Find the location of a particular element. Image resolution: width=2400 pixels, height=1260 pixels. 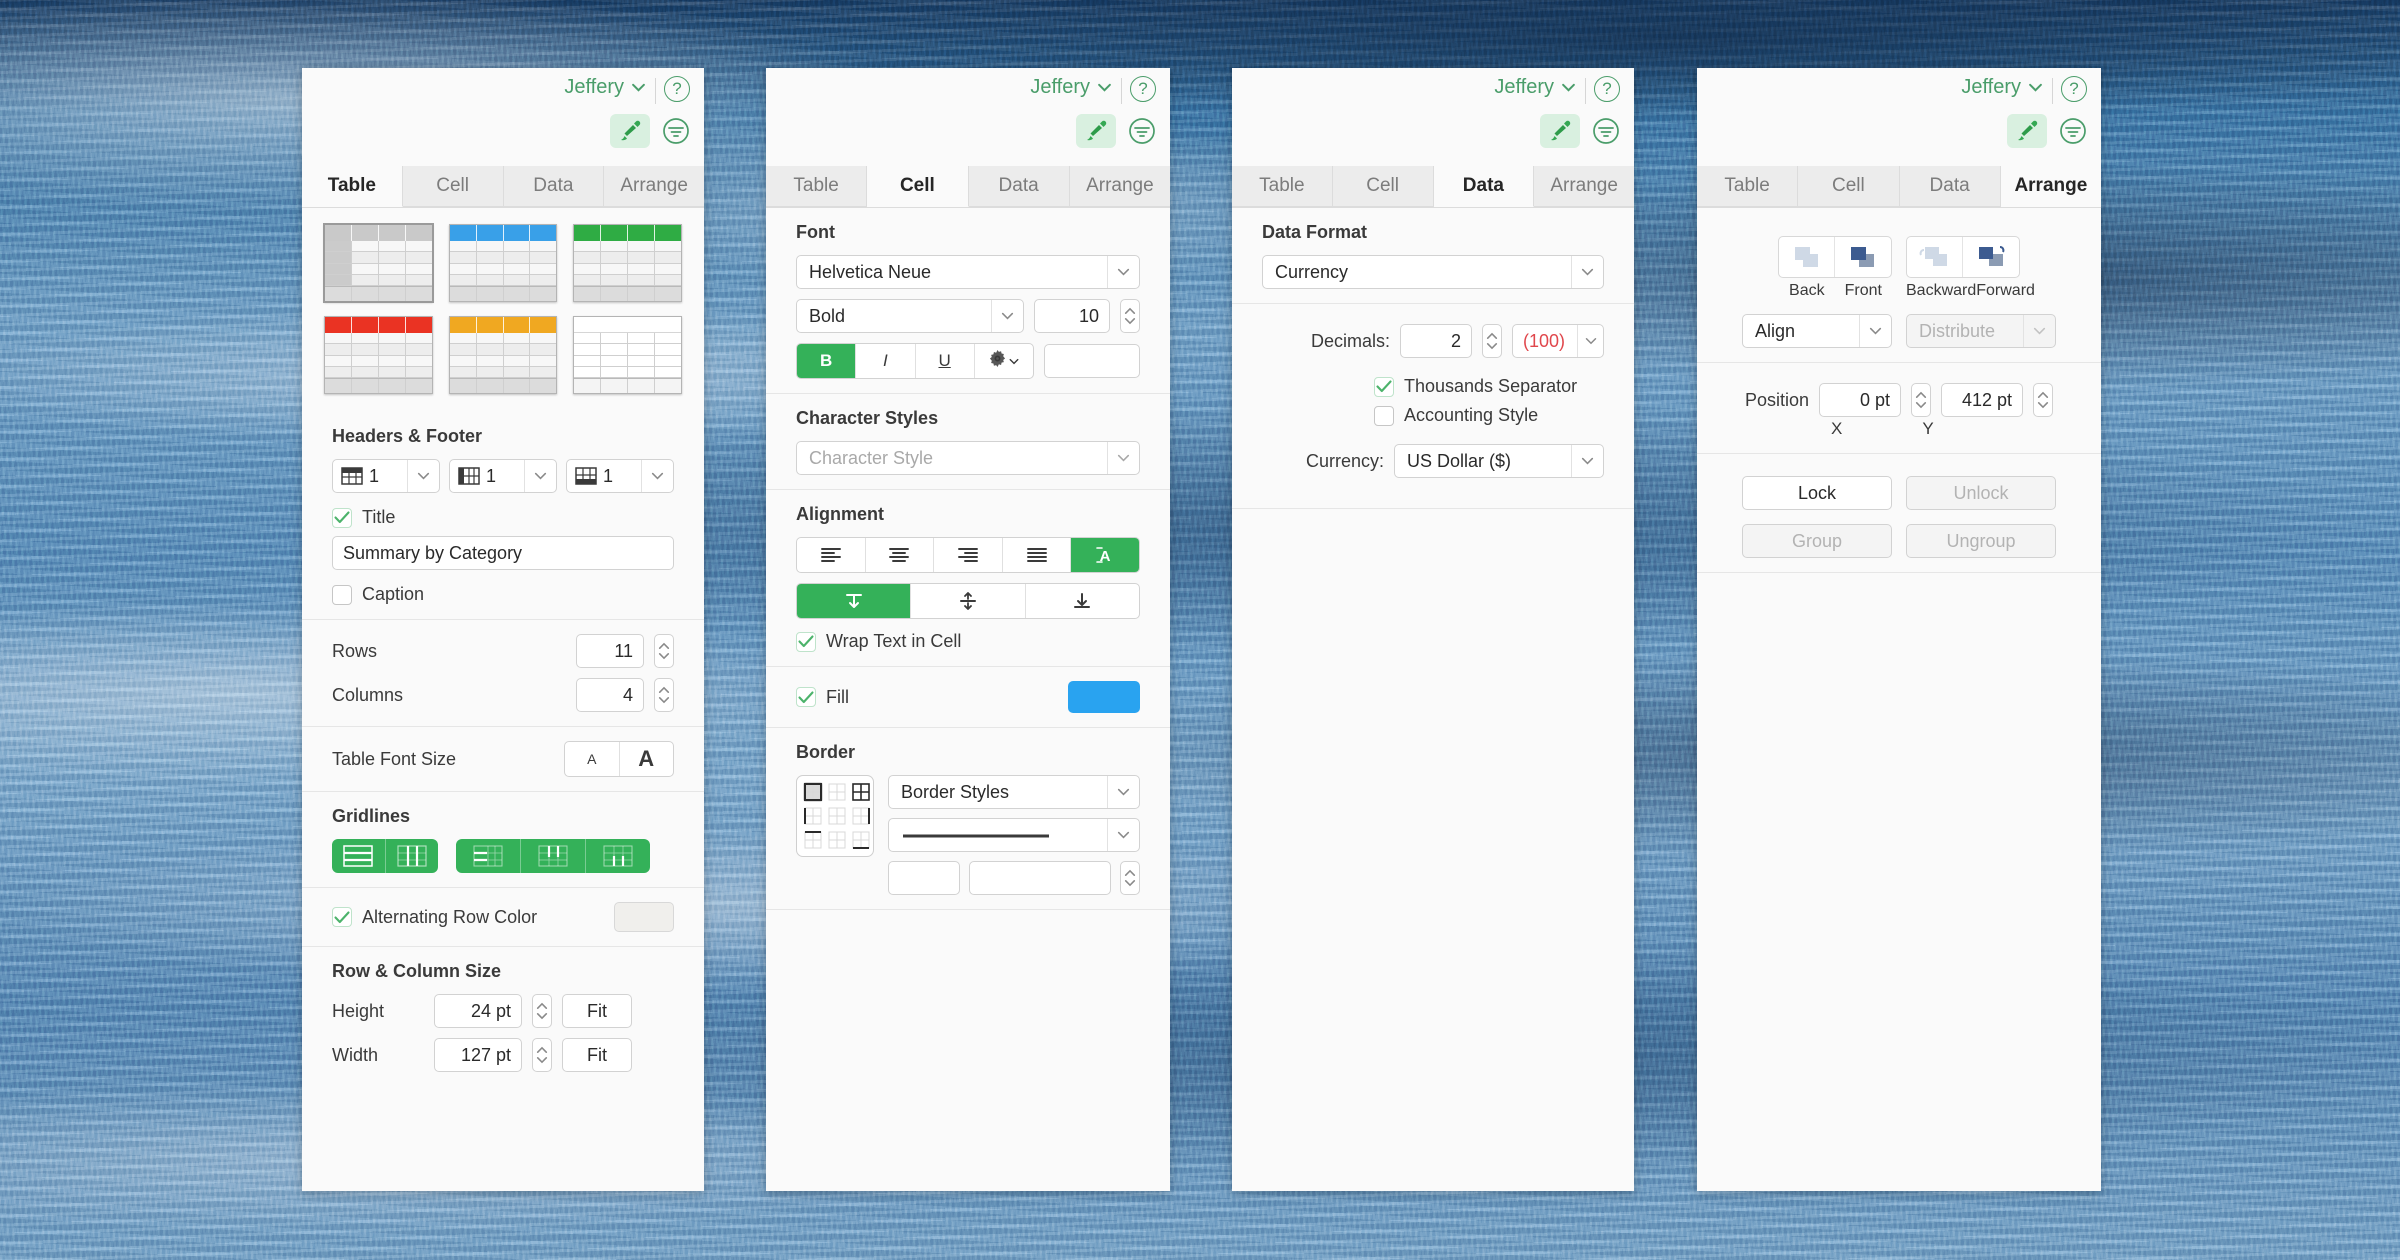

border-bottom-icon is located at coordinates (861, 840).